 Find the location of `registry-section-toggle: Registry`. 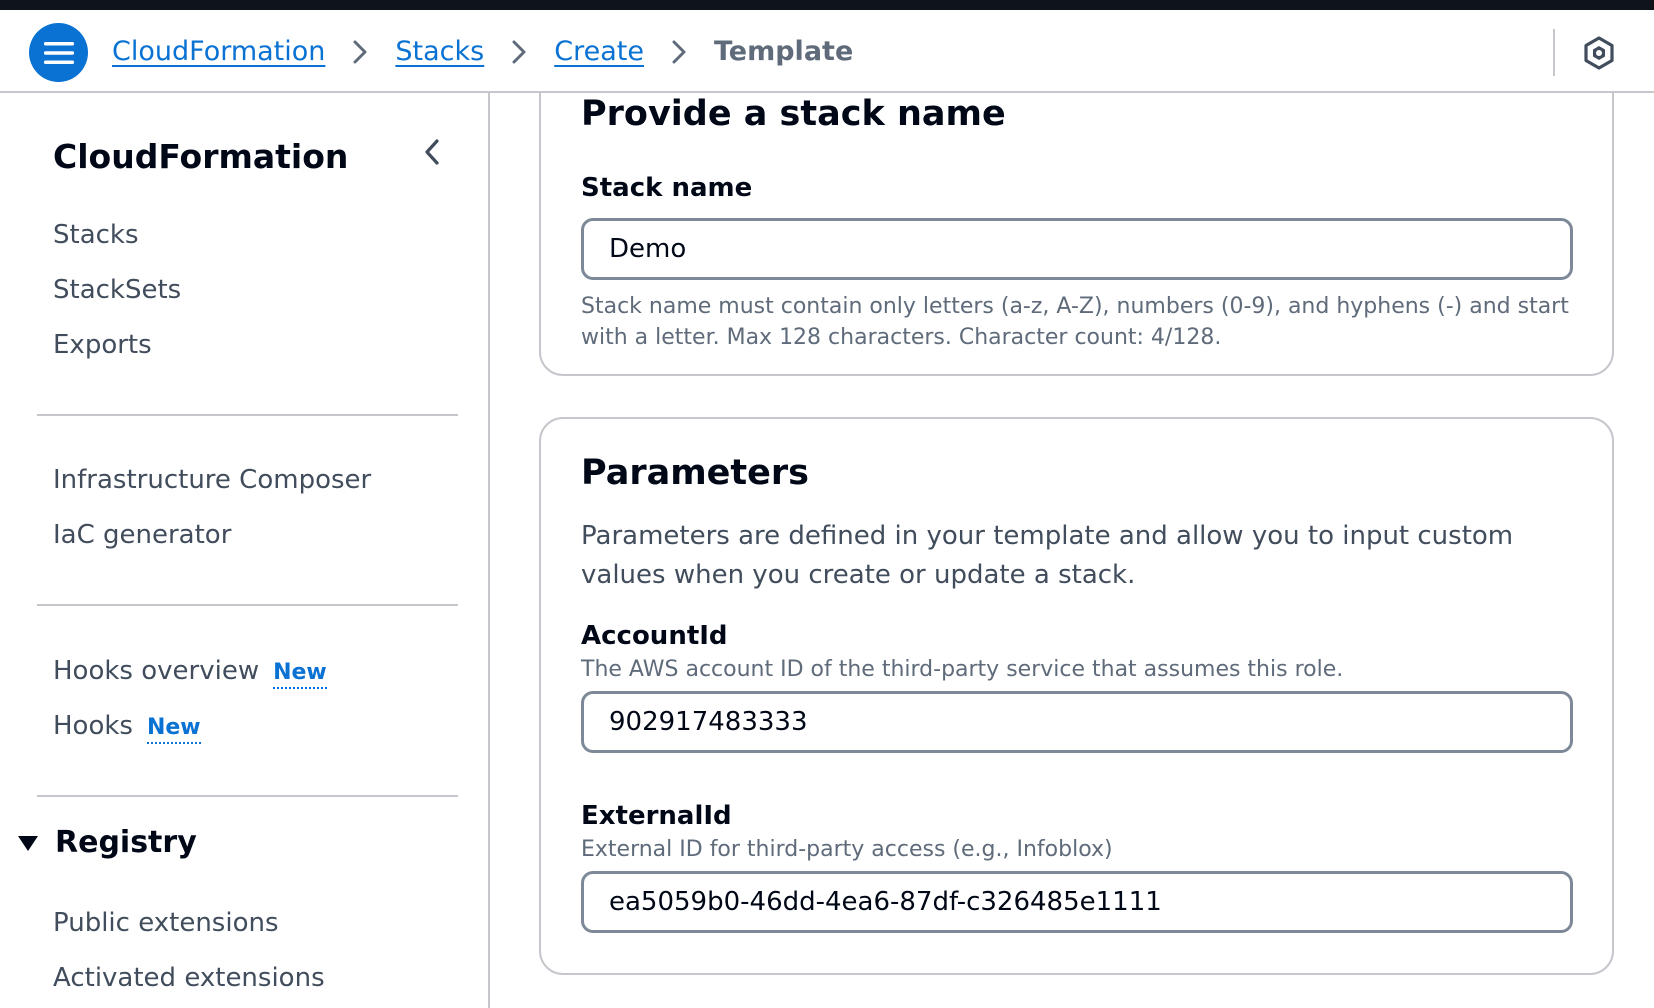

registry-section-toggle: Registry is located at coordinates (106, 842).